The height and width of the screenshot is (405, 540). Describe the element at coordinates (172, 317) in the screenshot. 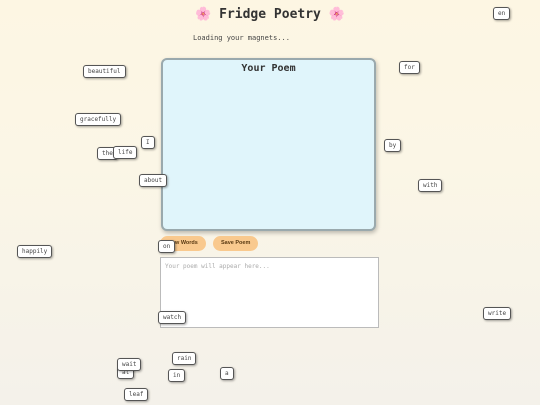

I see `magnet-watch: watch` at that location.